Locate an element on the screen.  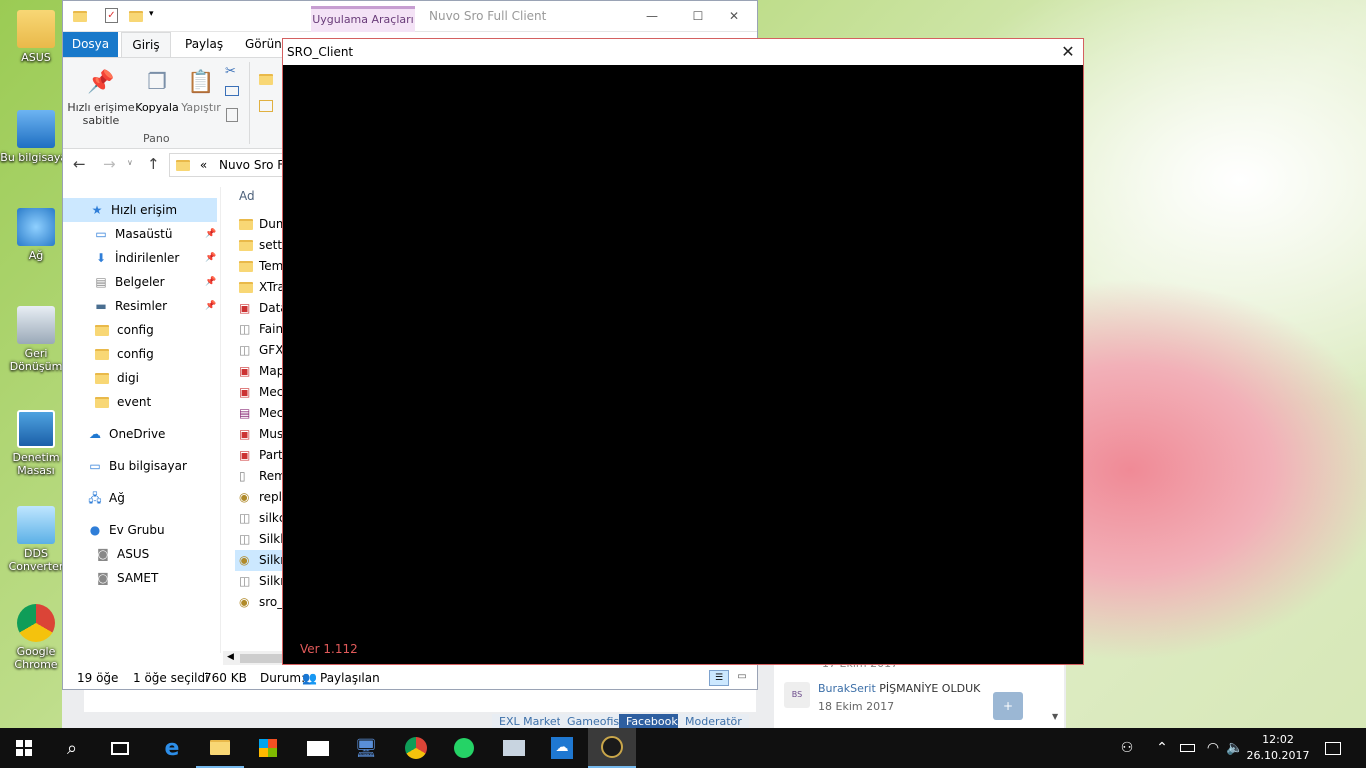
user-icon: ◙ is located at coordinates (103, 554).